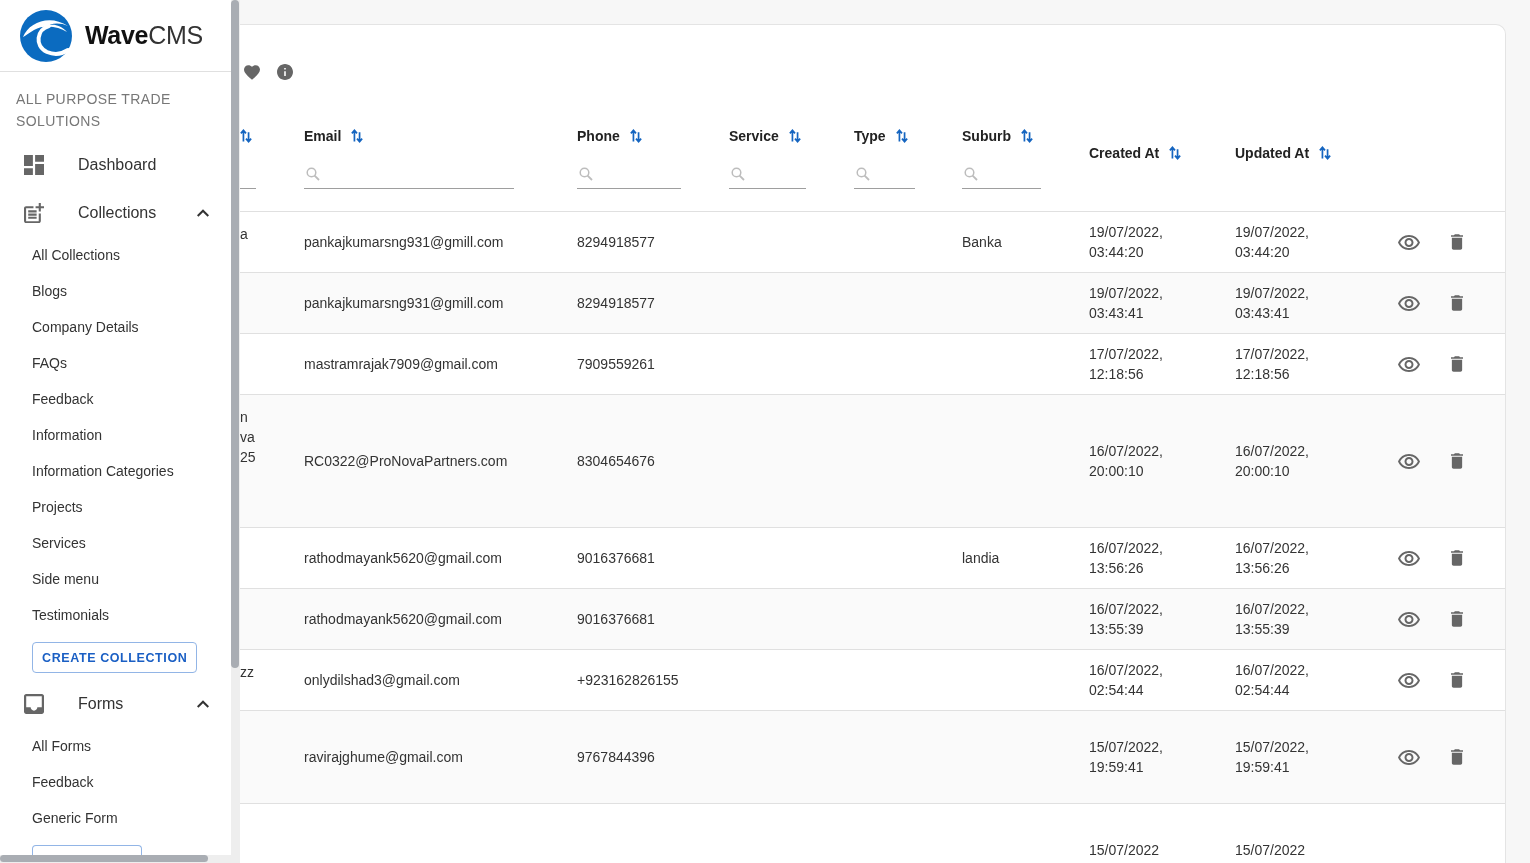 The width and height of the screenshot is (1530, 863). Describe the element at coordinates (115, 507) in the screenshot. I see `nav-subitem: Projects` at that location.